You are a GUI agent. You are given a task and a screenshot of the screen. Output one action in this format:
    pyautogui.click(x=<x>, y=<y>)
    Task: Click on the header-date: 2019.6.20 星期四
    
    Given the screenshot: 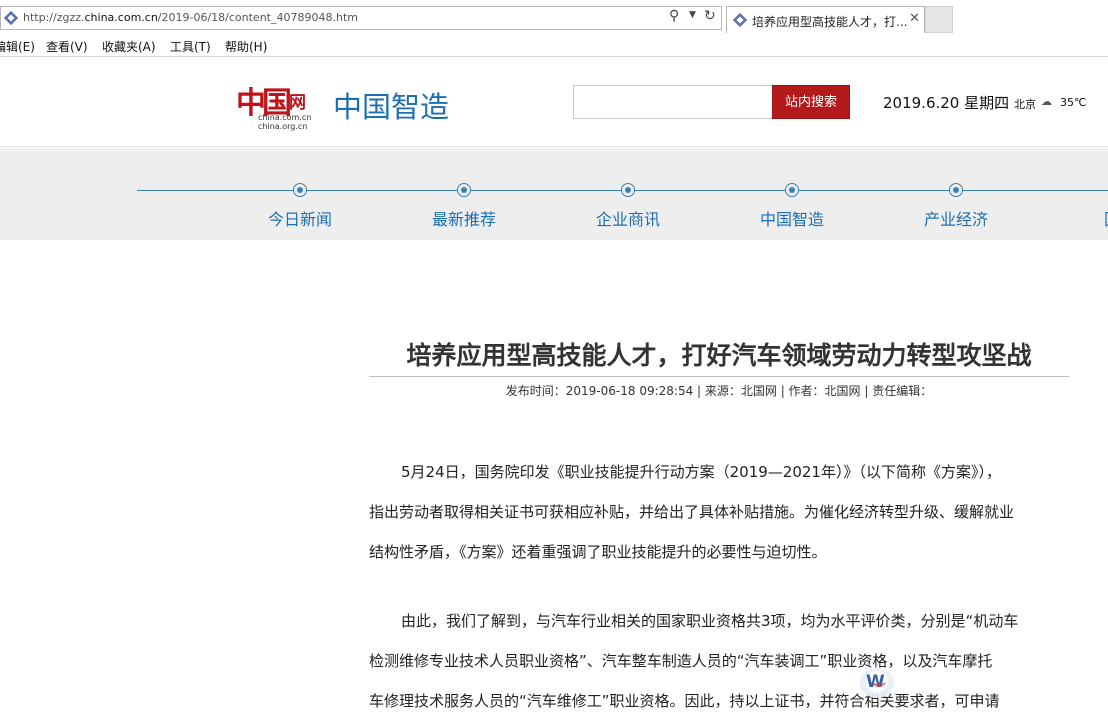 What is the action you would take?
    pyautogui.click(x=946, y=103)
    